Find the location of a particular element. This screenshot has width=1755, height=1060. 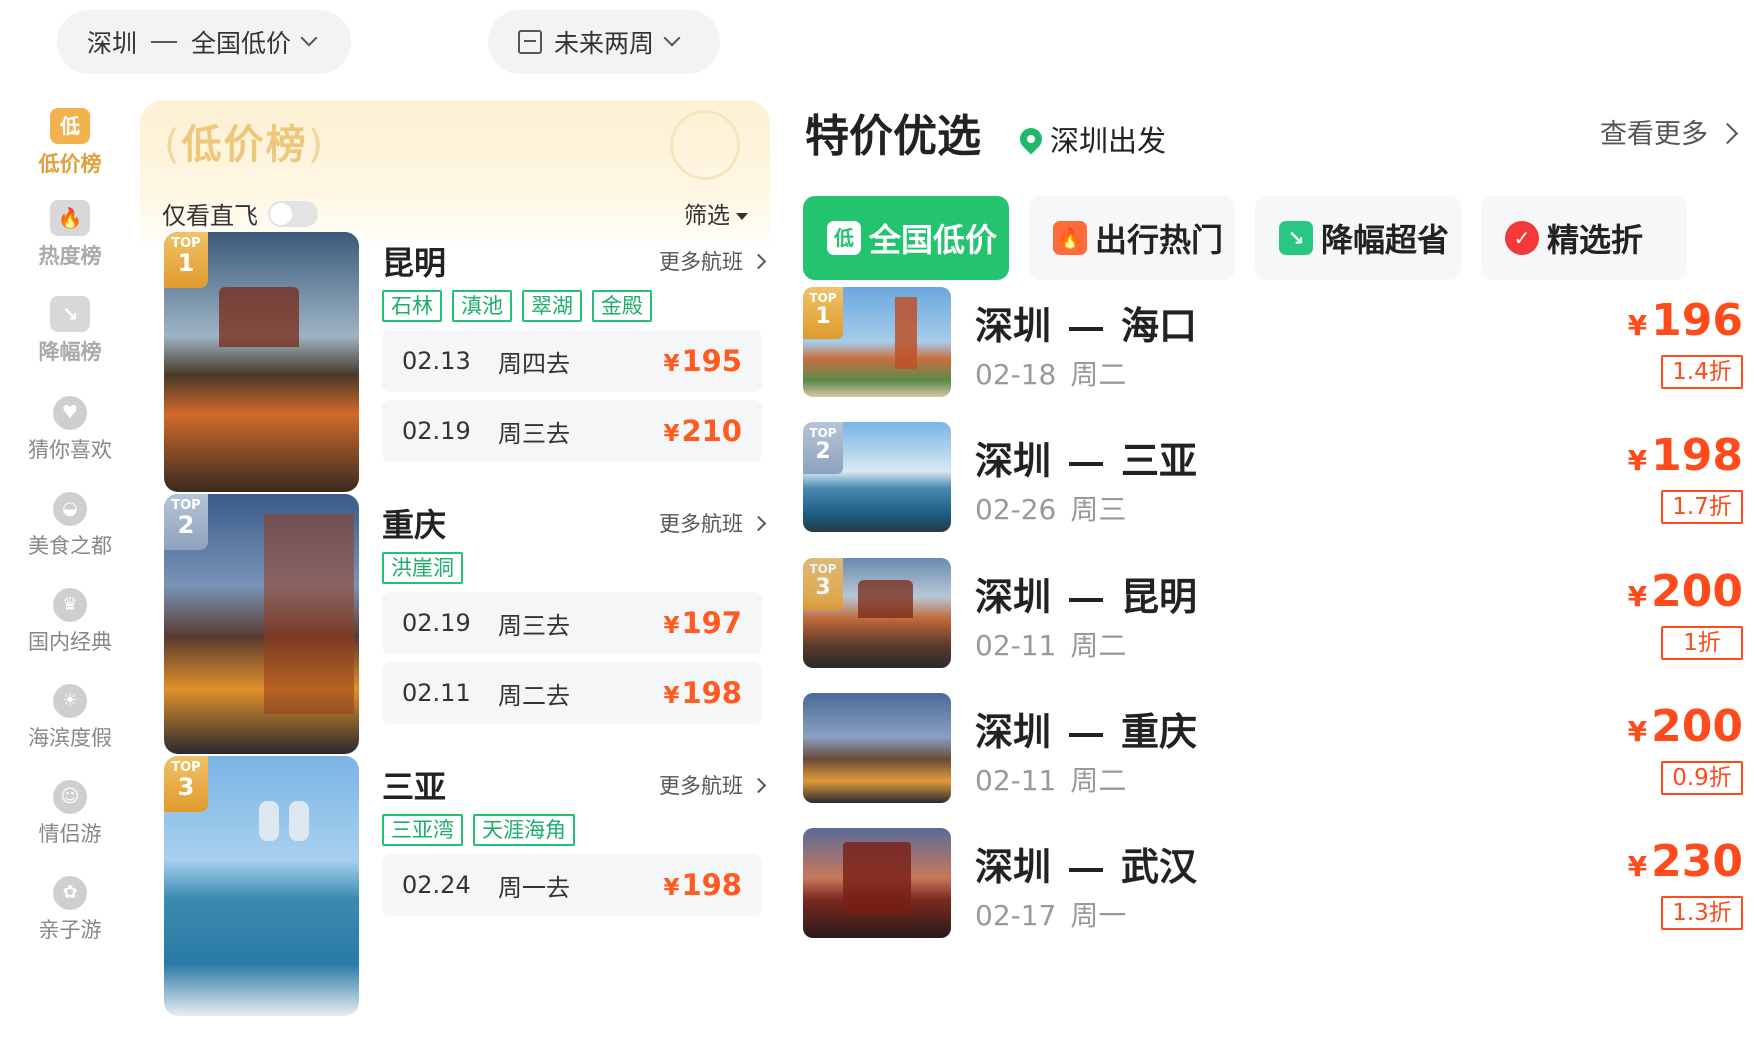

tab-label: 降幅超省 is located at coordinates (1385, 240).